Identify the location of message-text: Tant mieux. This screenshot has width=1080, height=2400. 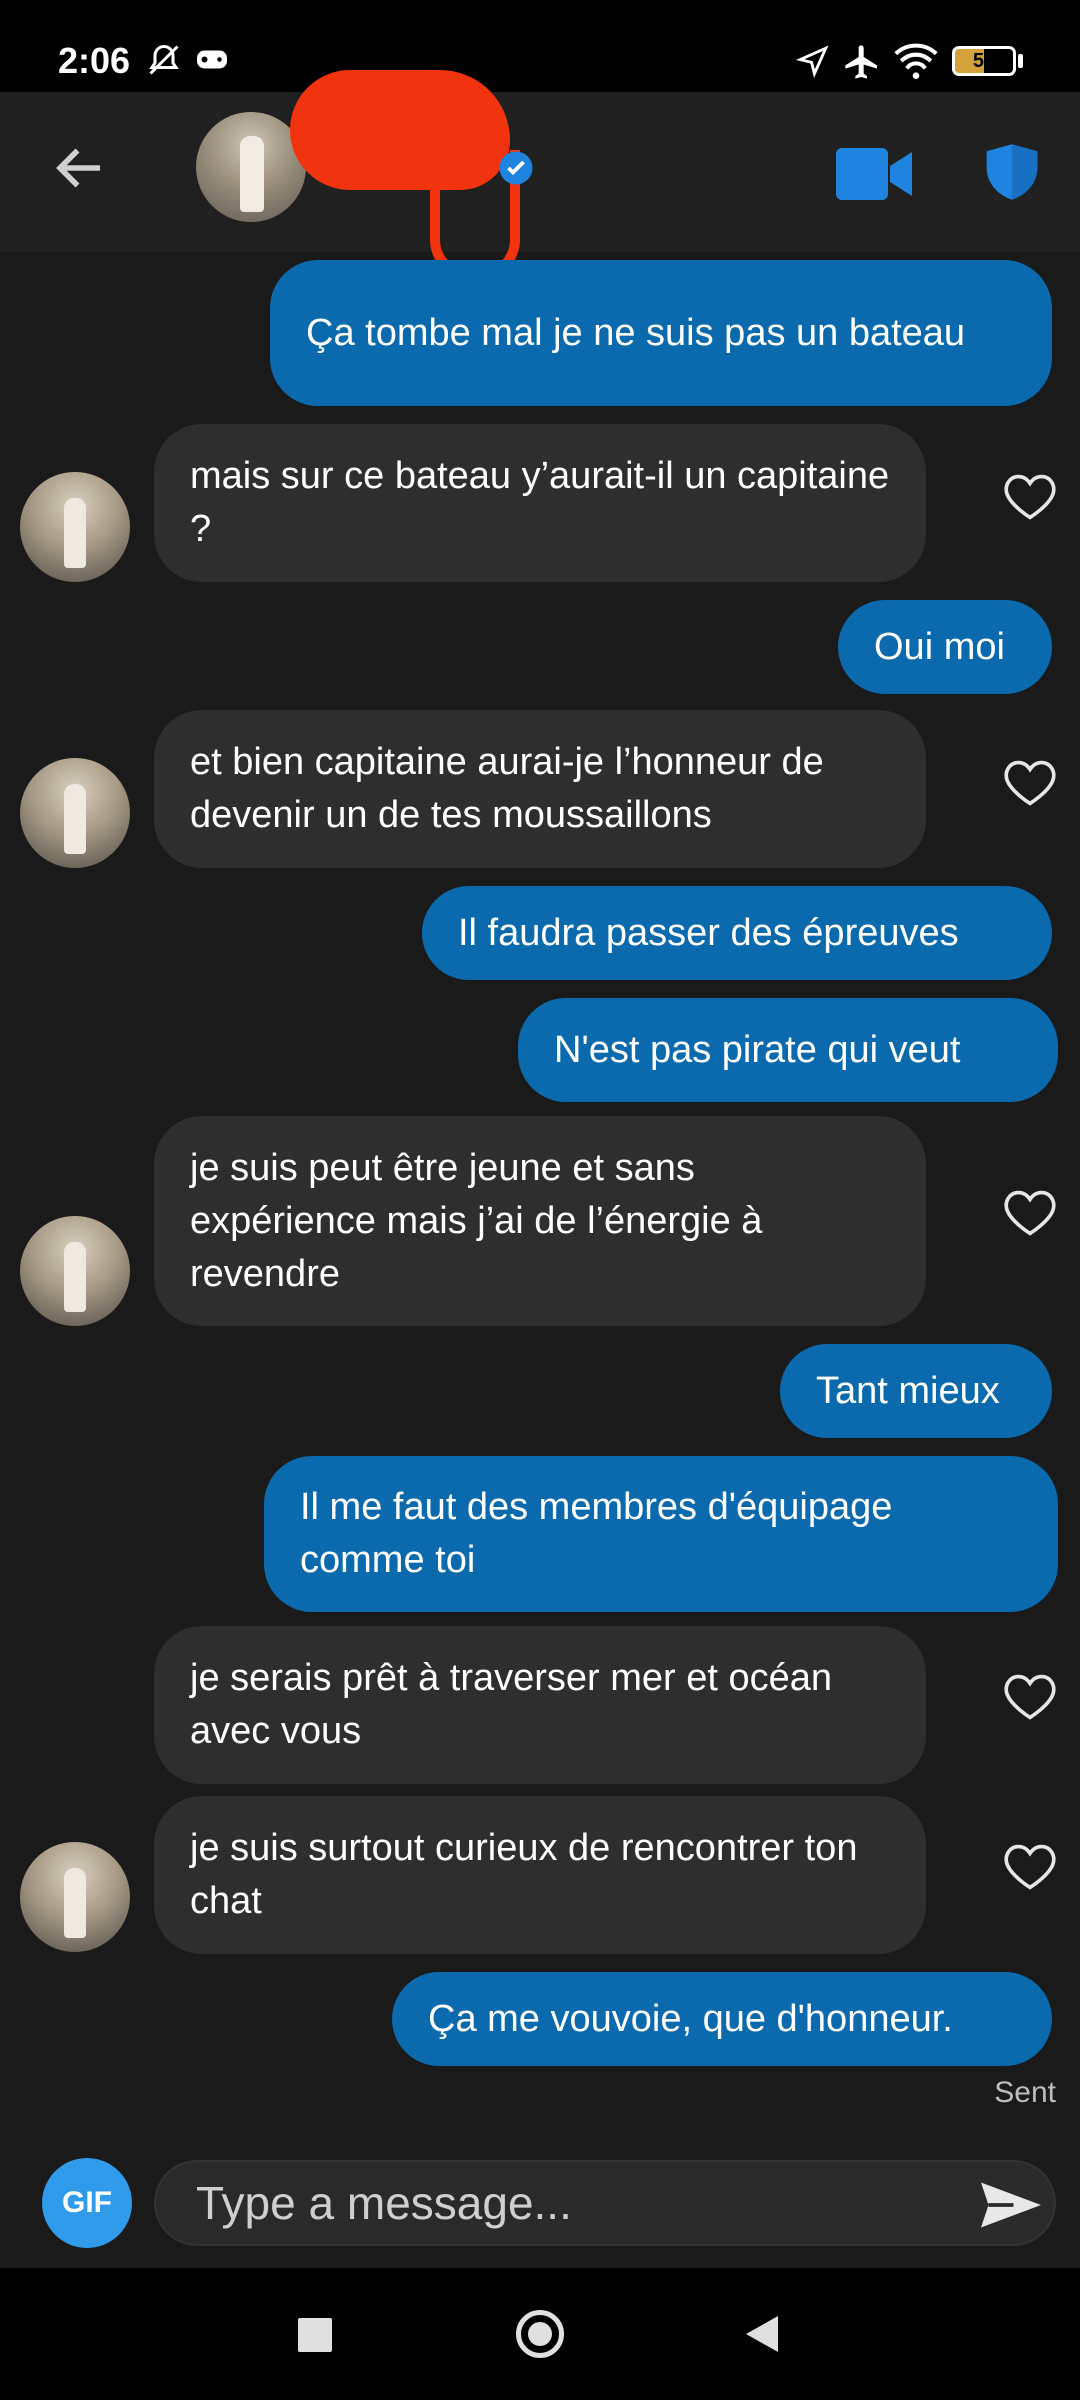
(908, 1390).